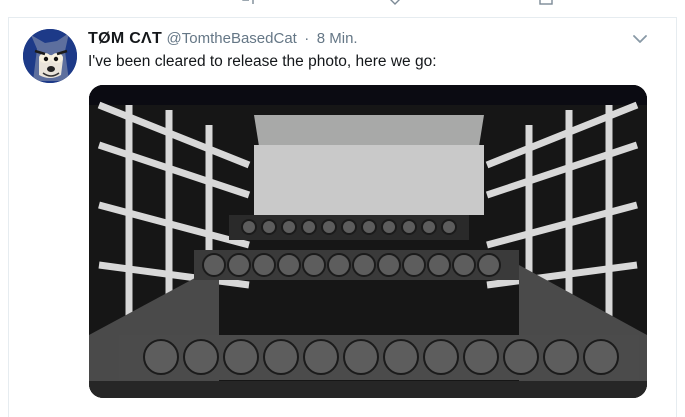  I want to click on avatar, so click(50, 56).